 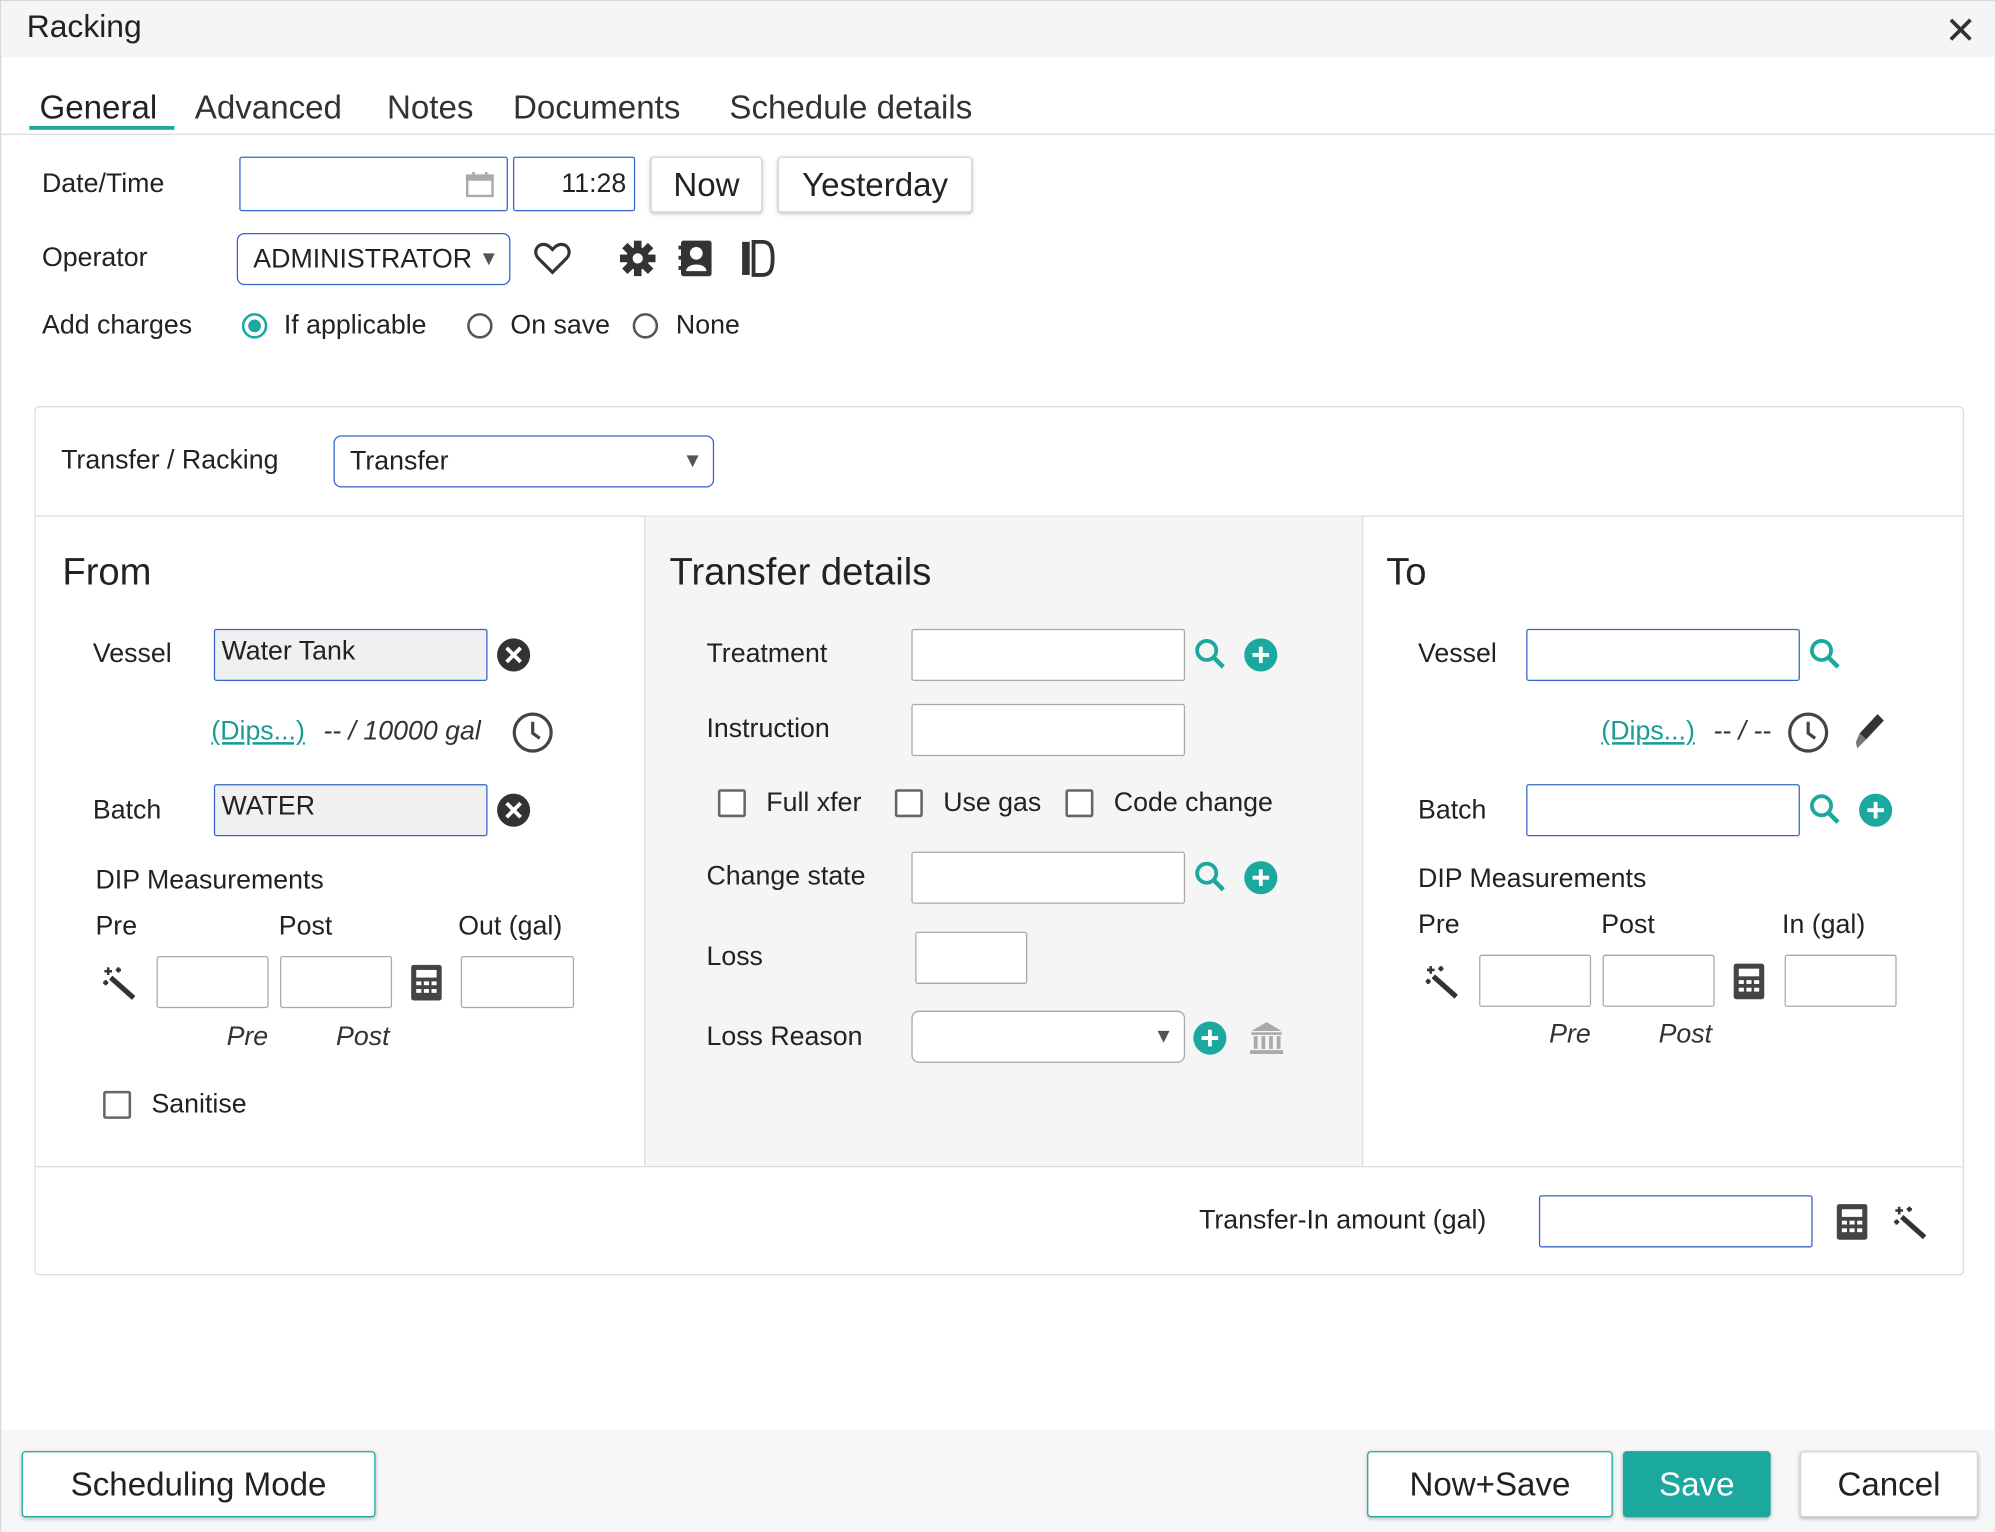 What do you see at coordinates (402, 731) in the screenshot?
I see `from-capacity-text: -- / 10000 gal` at bounding box center [402, 731].